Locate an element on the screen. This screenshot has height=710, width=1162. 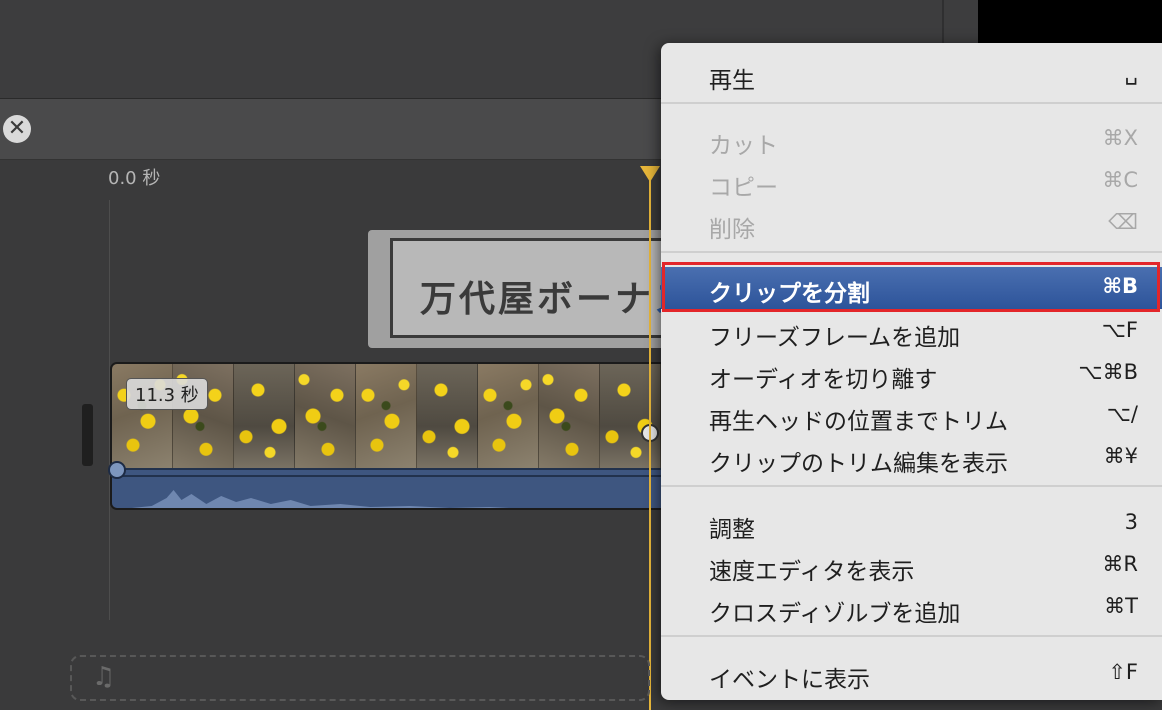
menu-item-label: 調整 is located at coordinates (732, 530).